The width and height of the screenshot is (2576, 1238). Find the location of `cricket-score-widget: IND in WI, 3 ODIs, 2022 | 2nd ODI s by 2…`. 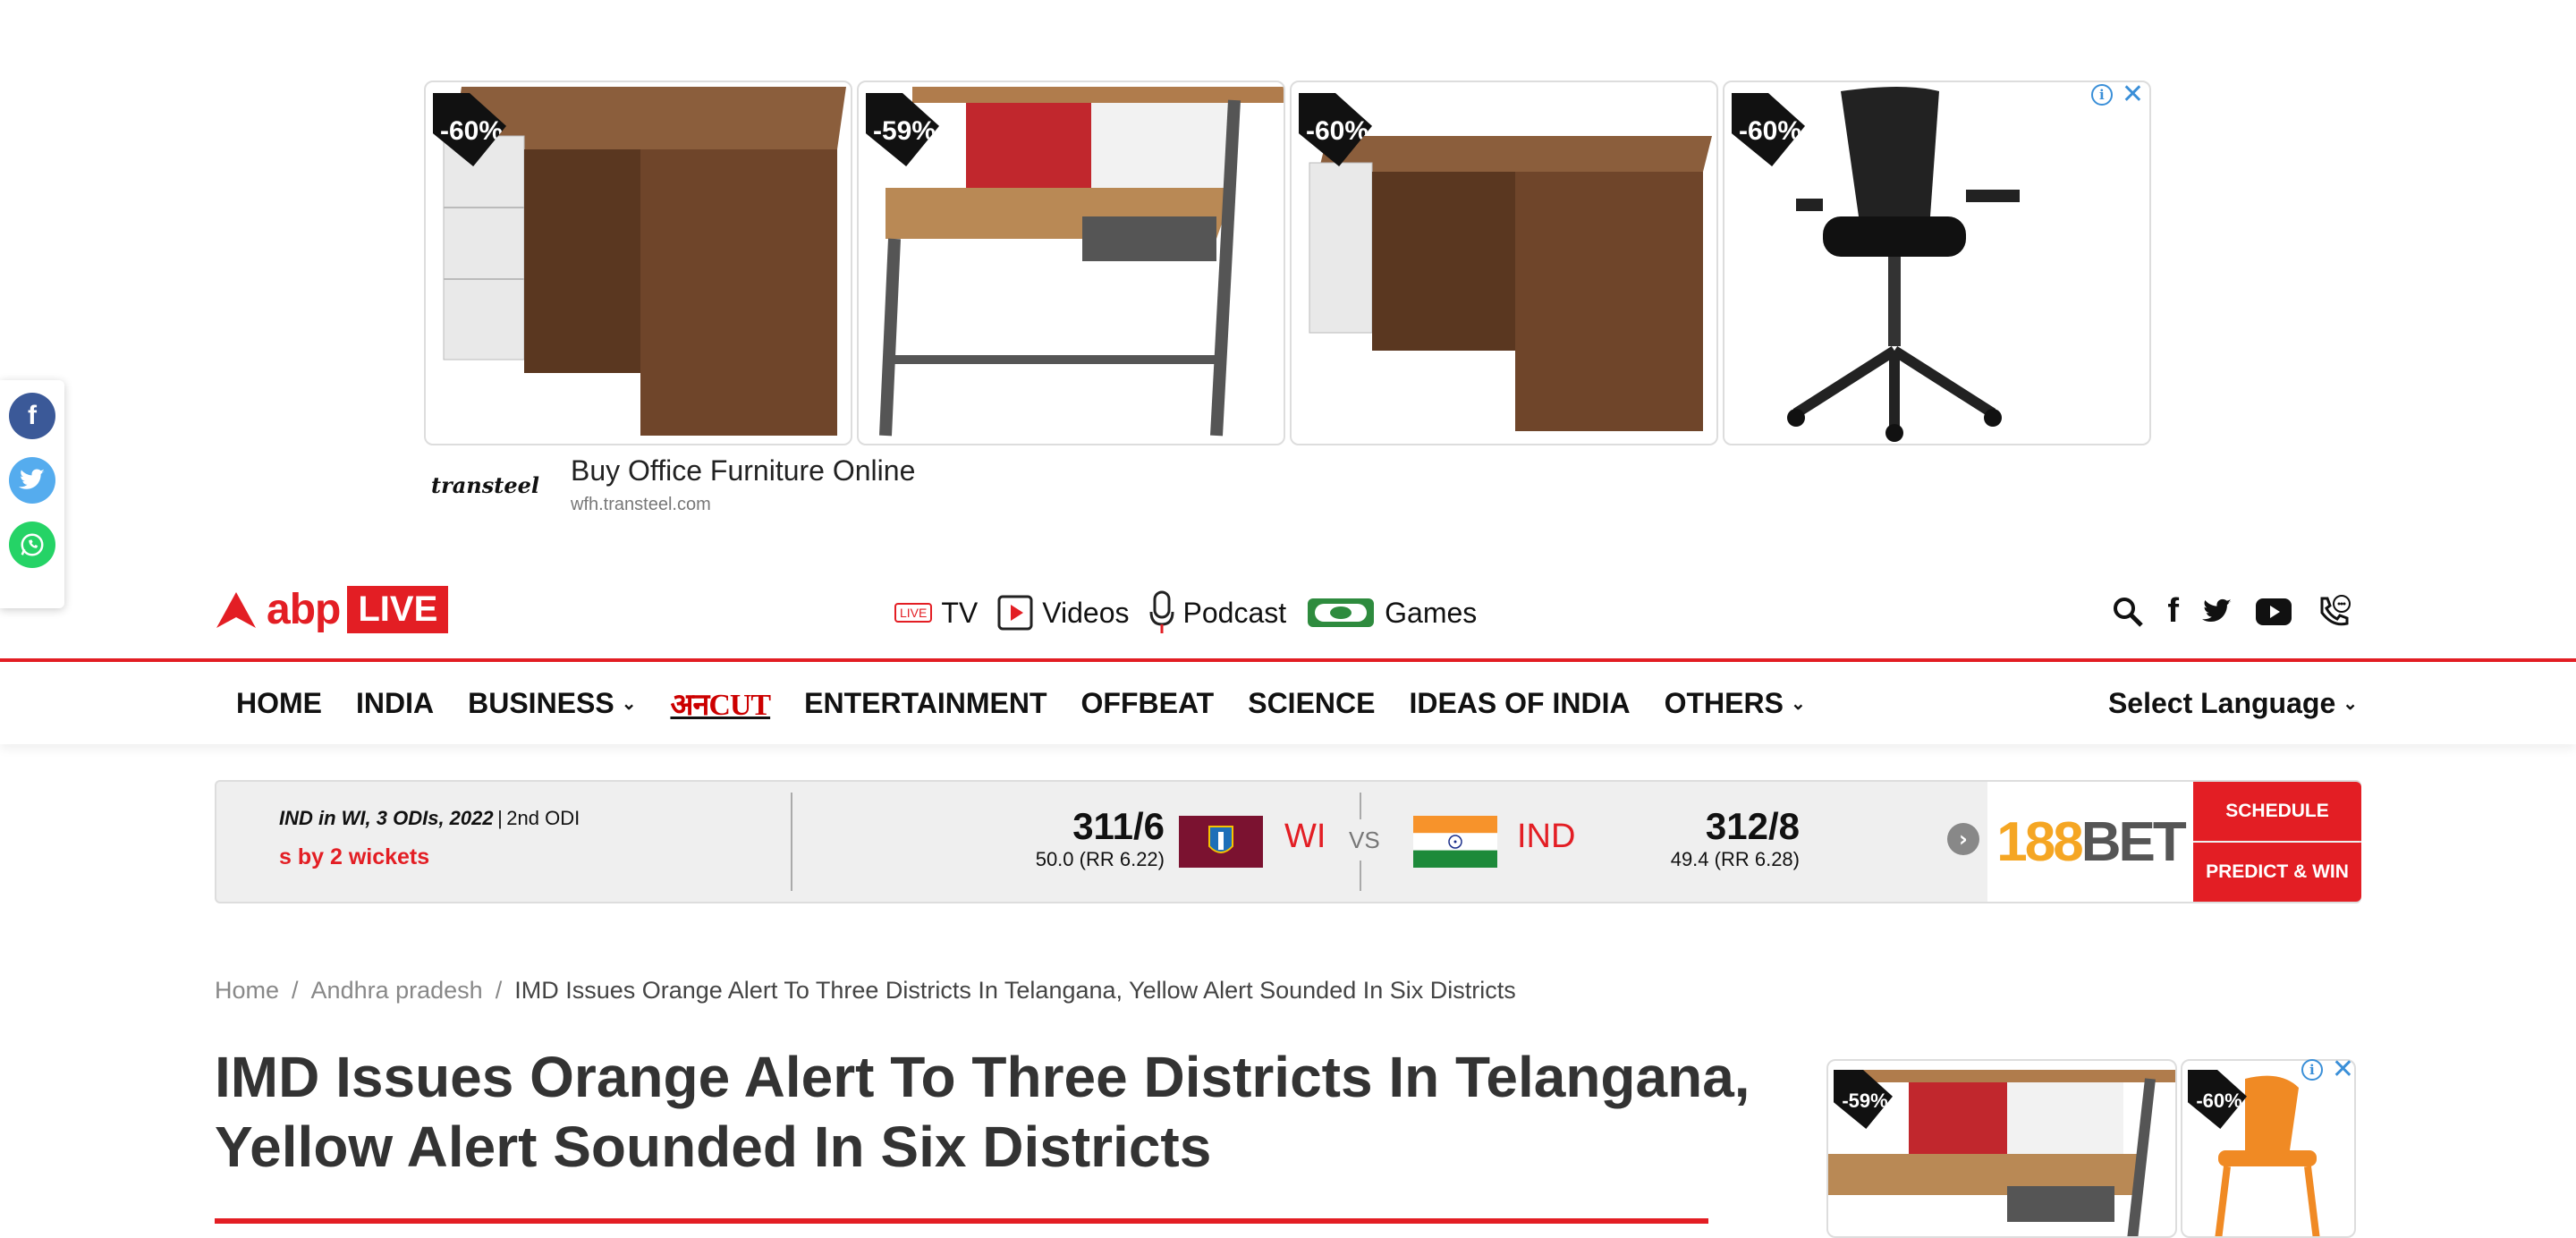

cricket-score-widget: IND in WI, 3 ODIs, 2022 | 2nd ODI s by 2… is located at coordinates (1288, 841).